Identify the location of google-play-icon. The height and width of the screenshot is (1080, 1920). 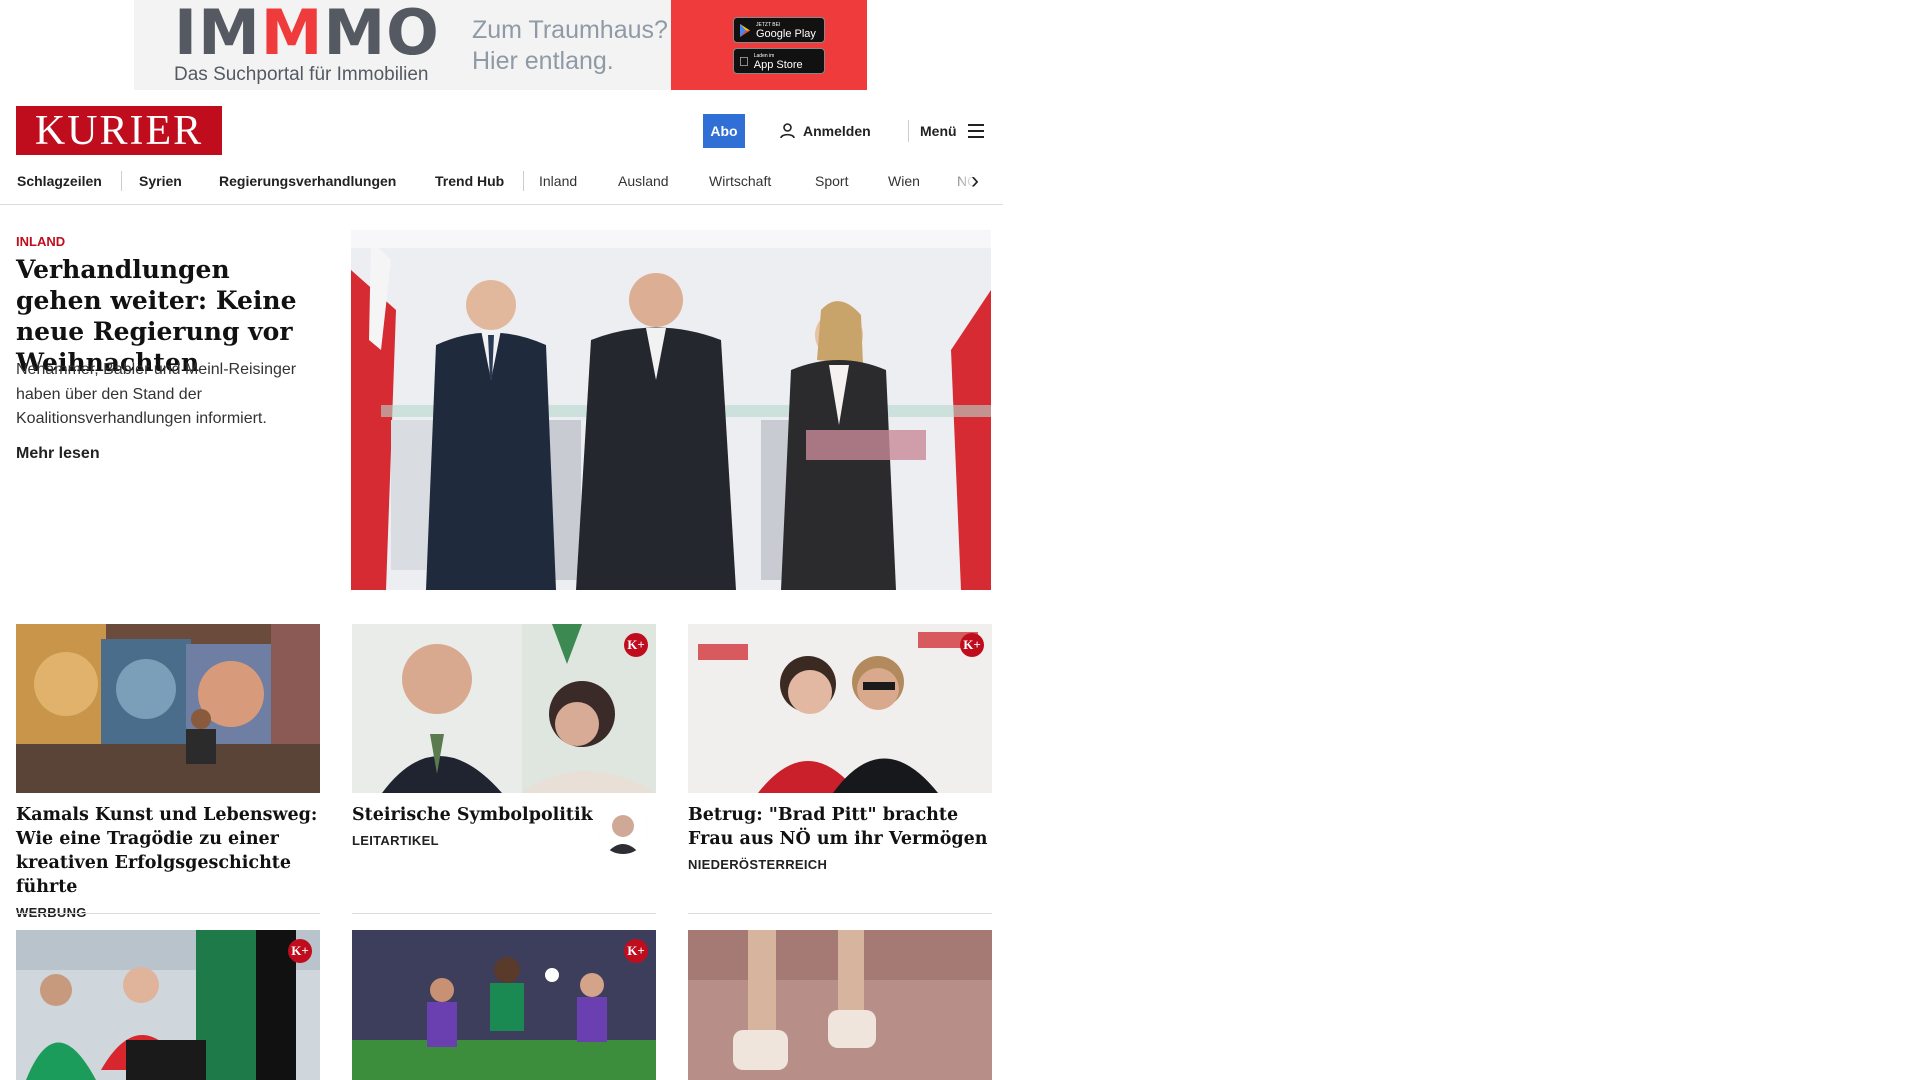
(745, 30).